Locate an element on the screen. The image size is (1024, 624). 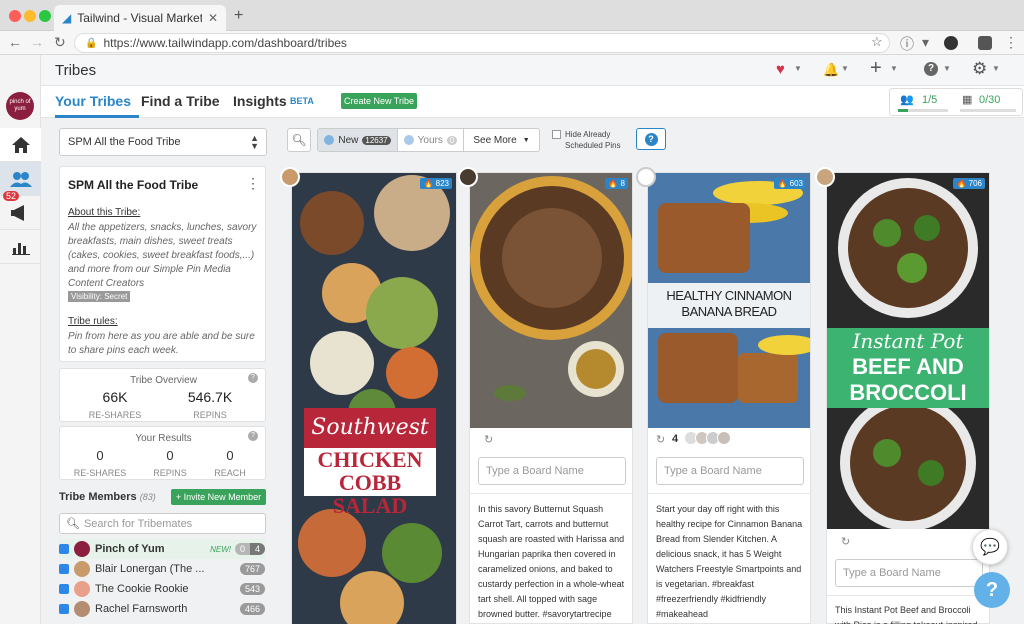
results-reach-label: REACH is located at coordinates (230, 473).